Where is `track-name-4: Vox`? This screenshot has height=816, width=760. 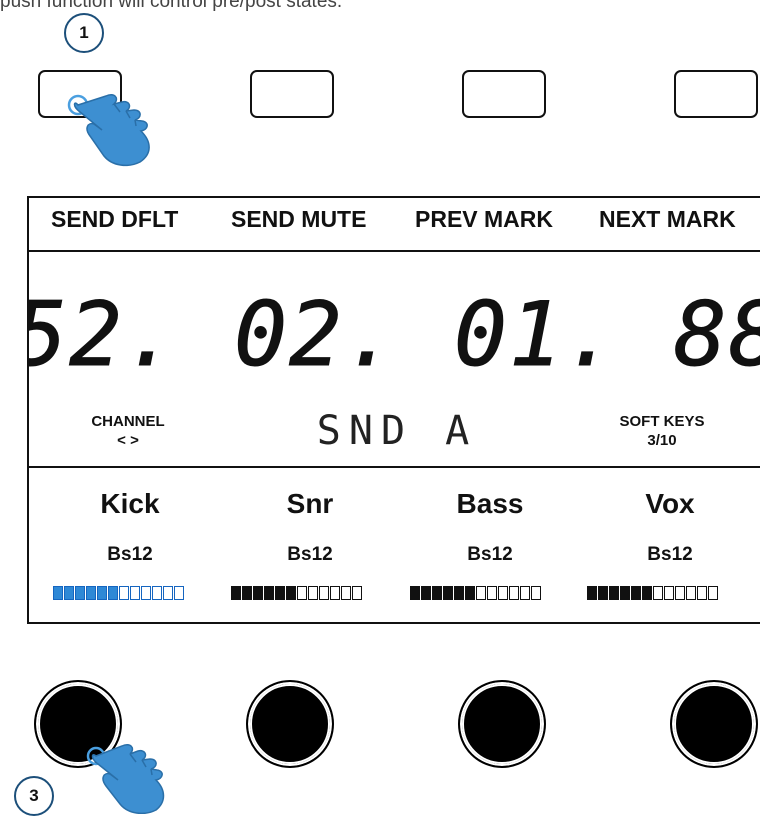 track-name-4: Vox is located at coordinates (670, 503).